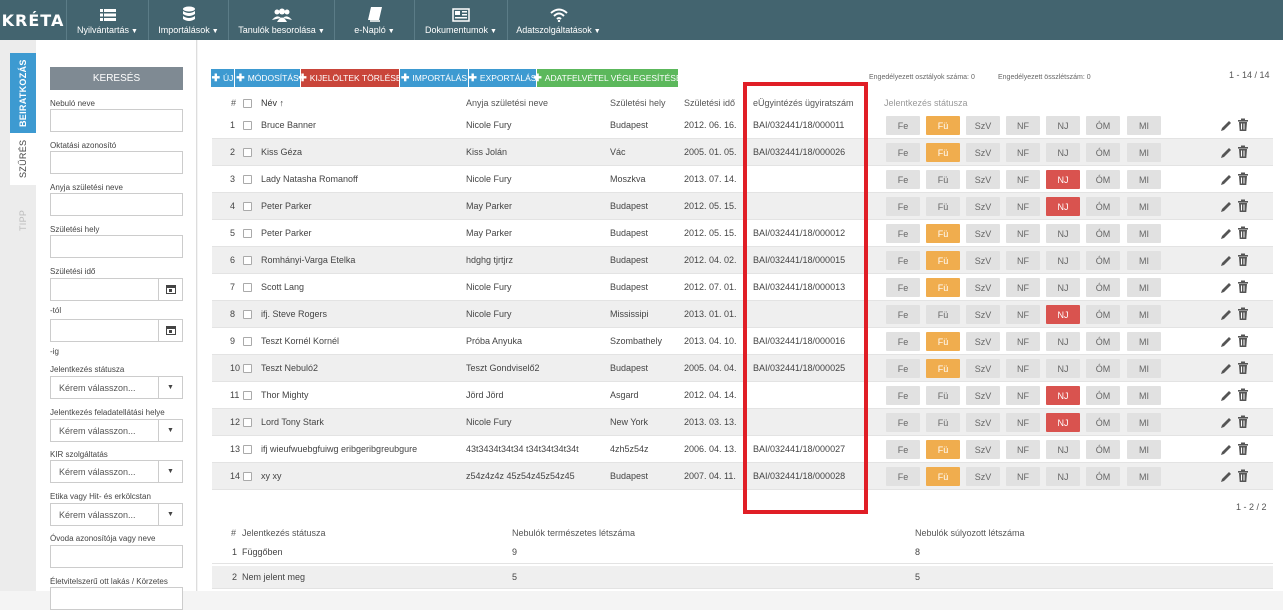 This screenshot has width=1283, height=610. What do you see at coordinates (188, 20) in the screenshot?
I see `menu-importalasok: Importálások ▼` at bounding box center [188, 20].